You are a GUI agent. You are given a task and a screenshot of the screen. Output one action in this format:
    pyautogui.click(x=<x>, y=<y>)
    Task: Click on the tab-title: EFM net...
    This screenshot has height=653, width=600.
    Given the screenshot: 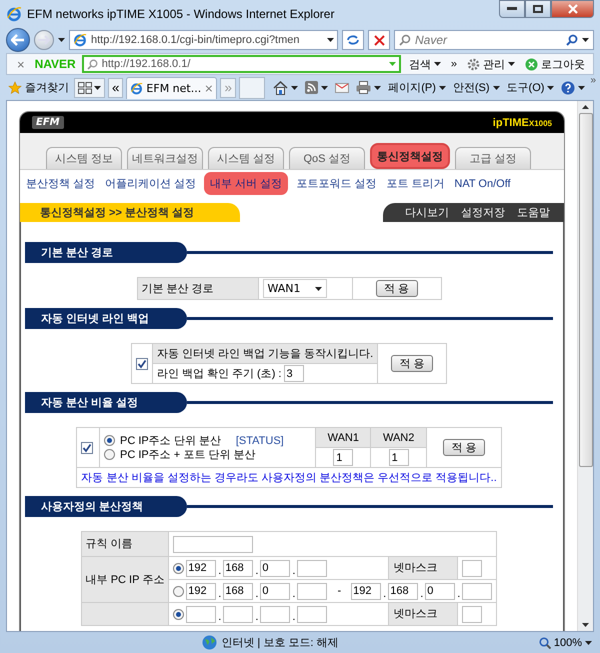 What is the action you would take?
    pyautogui.click(x=174, y=88)
    